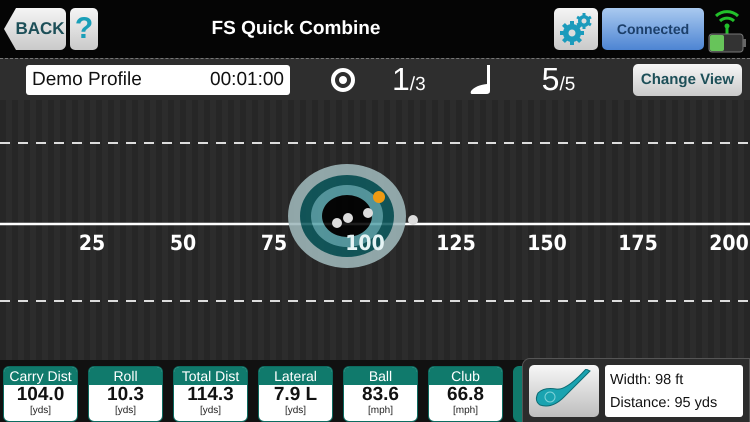 The image size is (750, 422). Describe the element at coordinates (296, 395) in the screenshot. I see `stat-value: 7.9 L` at that location.